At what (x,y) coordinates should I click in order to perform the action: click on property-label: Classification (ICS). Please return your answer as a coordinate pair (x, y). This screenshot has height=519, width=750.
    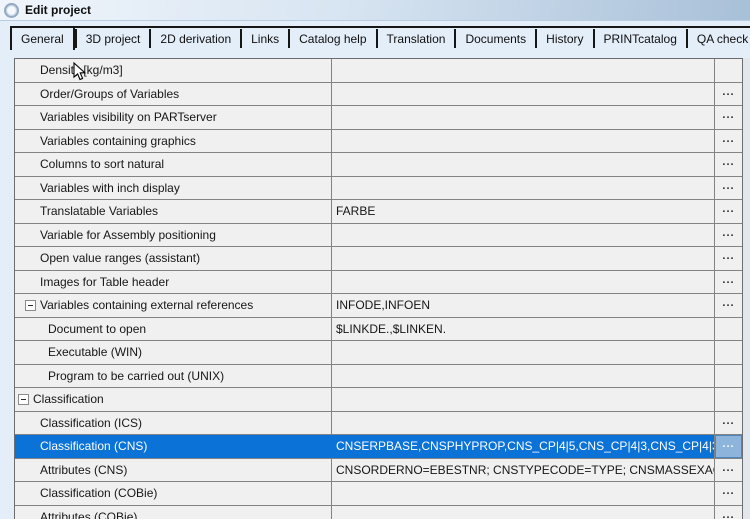
    Looking at the image, I should click on (91, 422).